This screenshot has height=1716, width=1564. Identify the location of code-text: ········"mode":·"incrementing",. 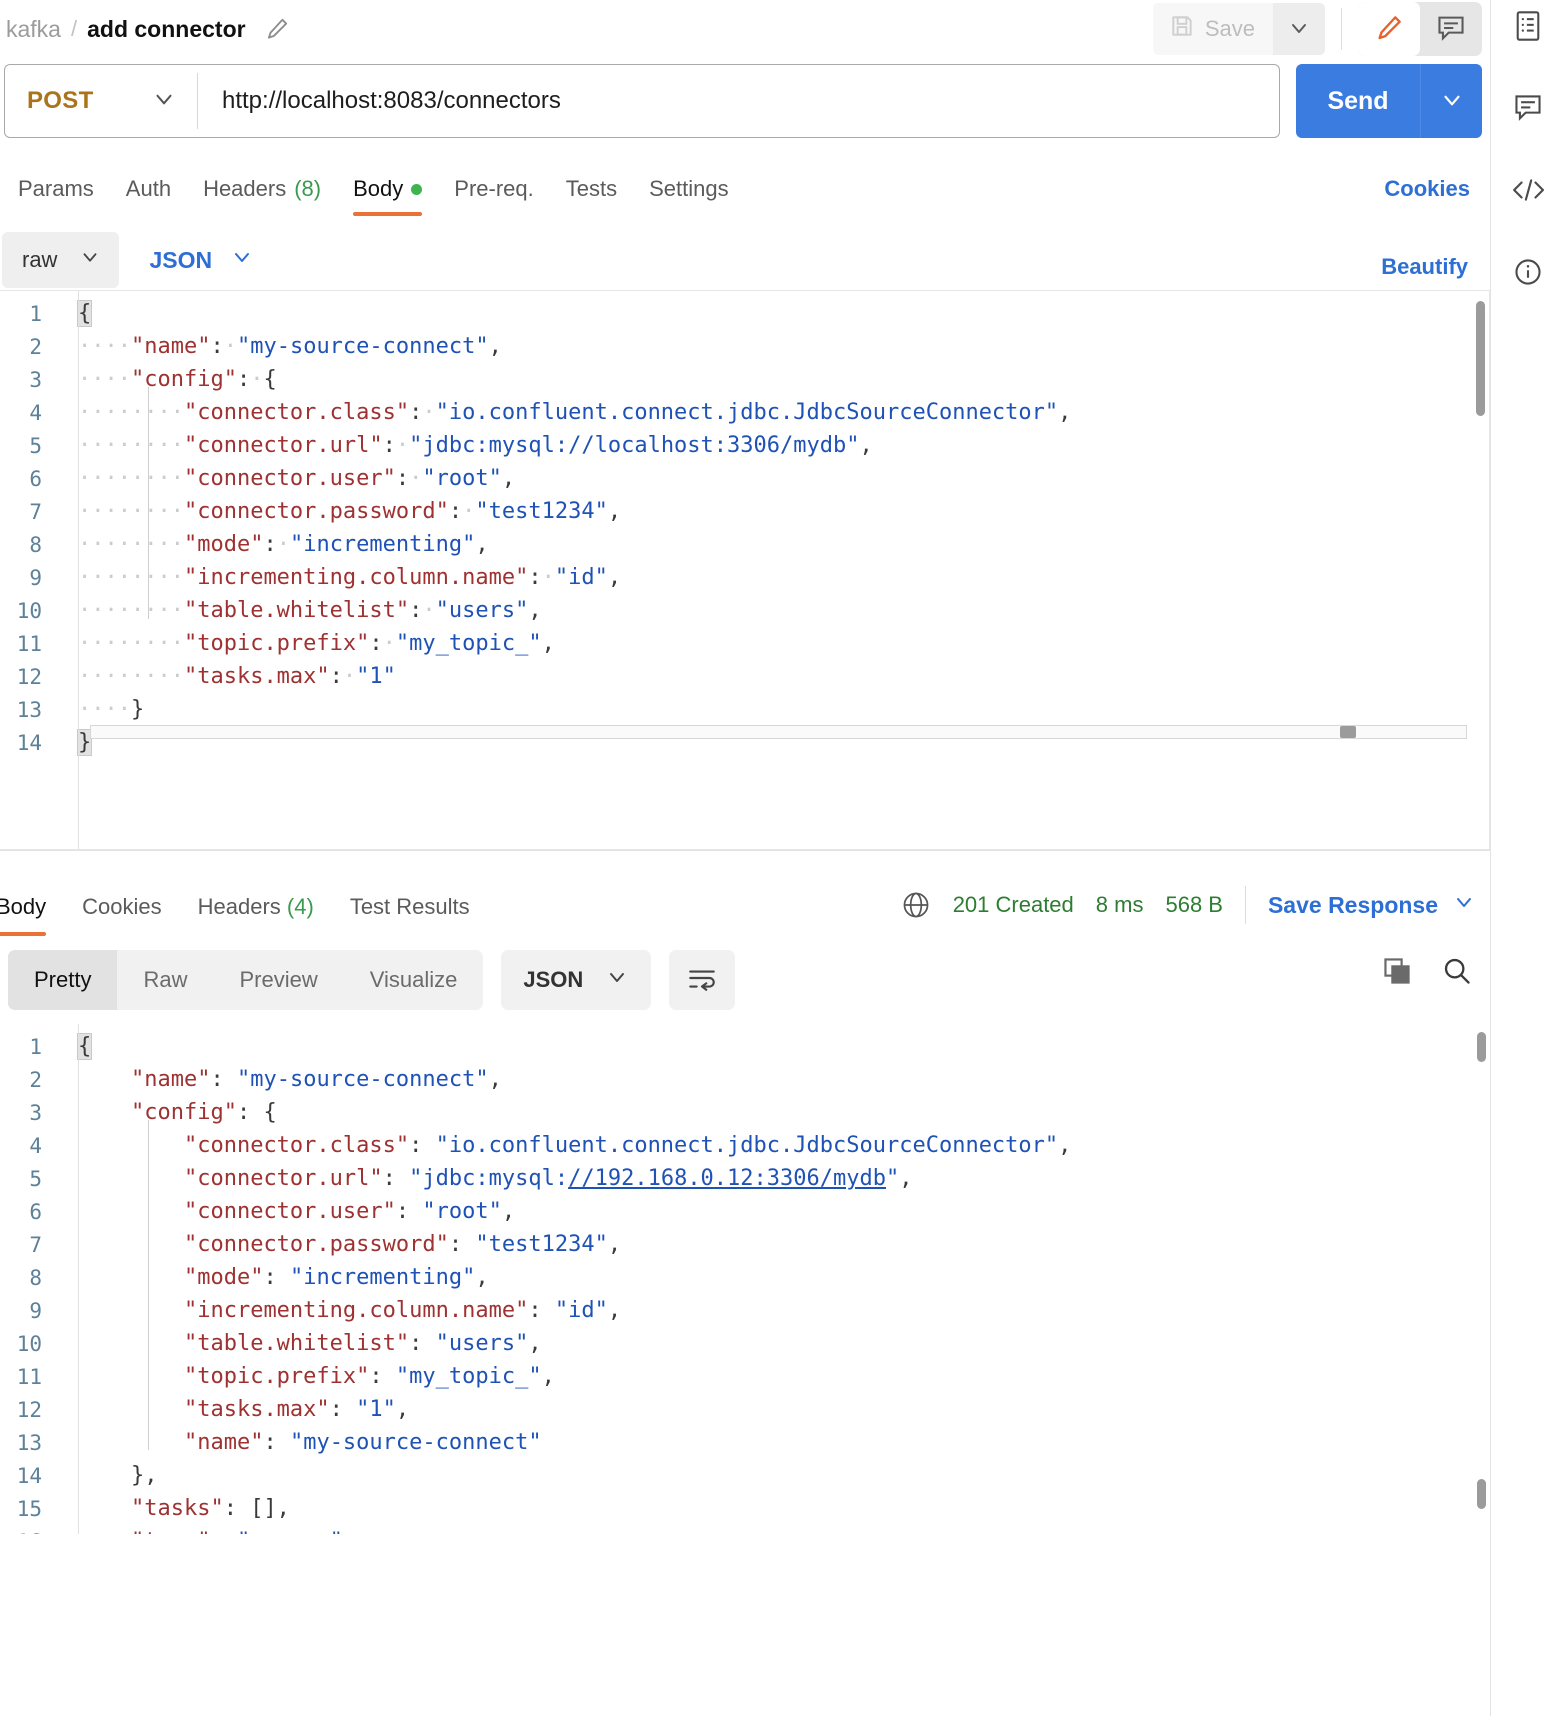
(283, 544).